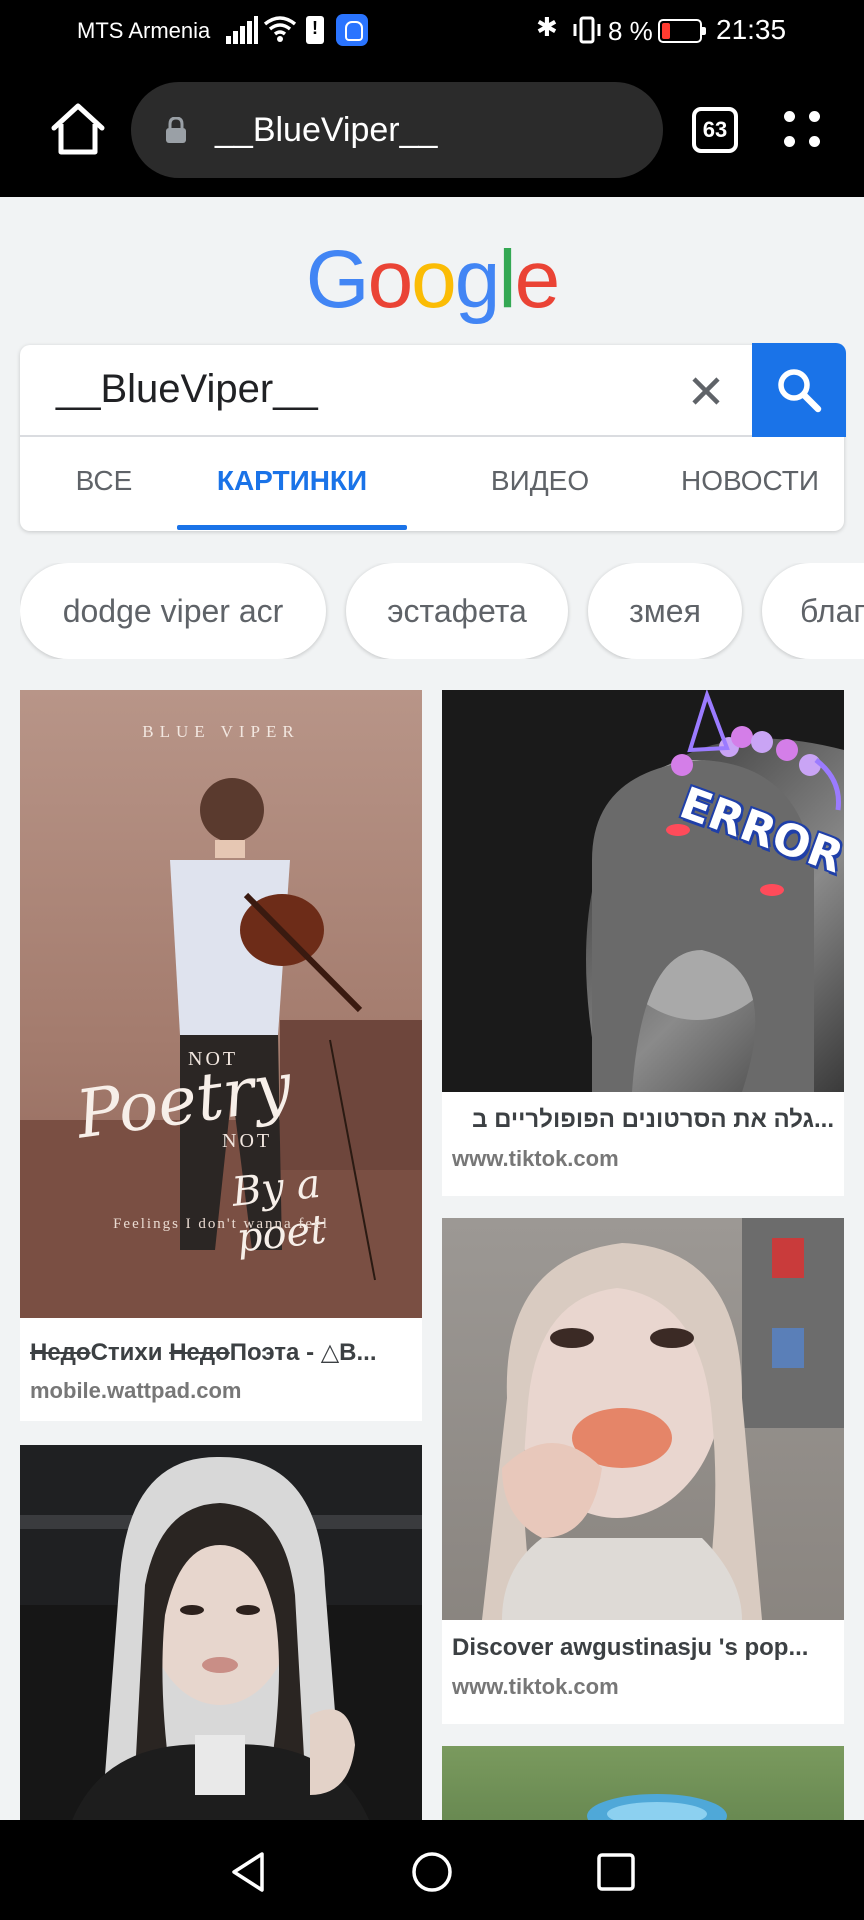 This screenshot has width=864, height=1920. What do you see at coordinates (715, 130) in the screenshot?
I see `tab-switcher-button: 63` at bounding box center [715, 130].